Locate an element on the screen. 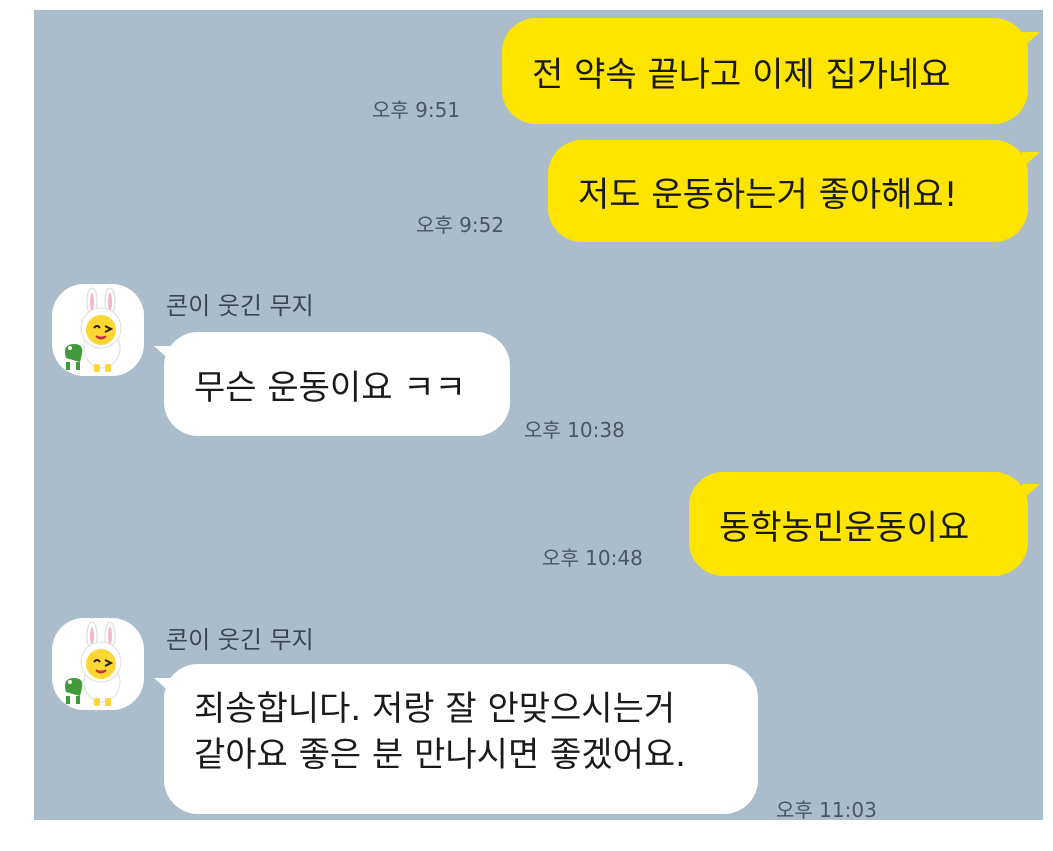 This screenshot has width=1053, height=851. message-text-line: 죄송합니다. 저랑 잘 안맞으시는거 is located at coordinates (435, 709).